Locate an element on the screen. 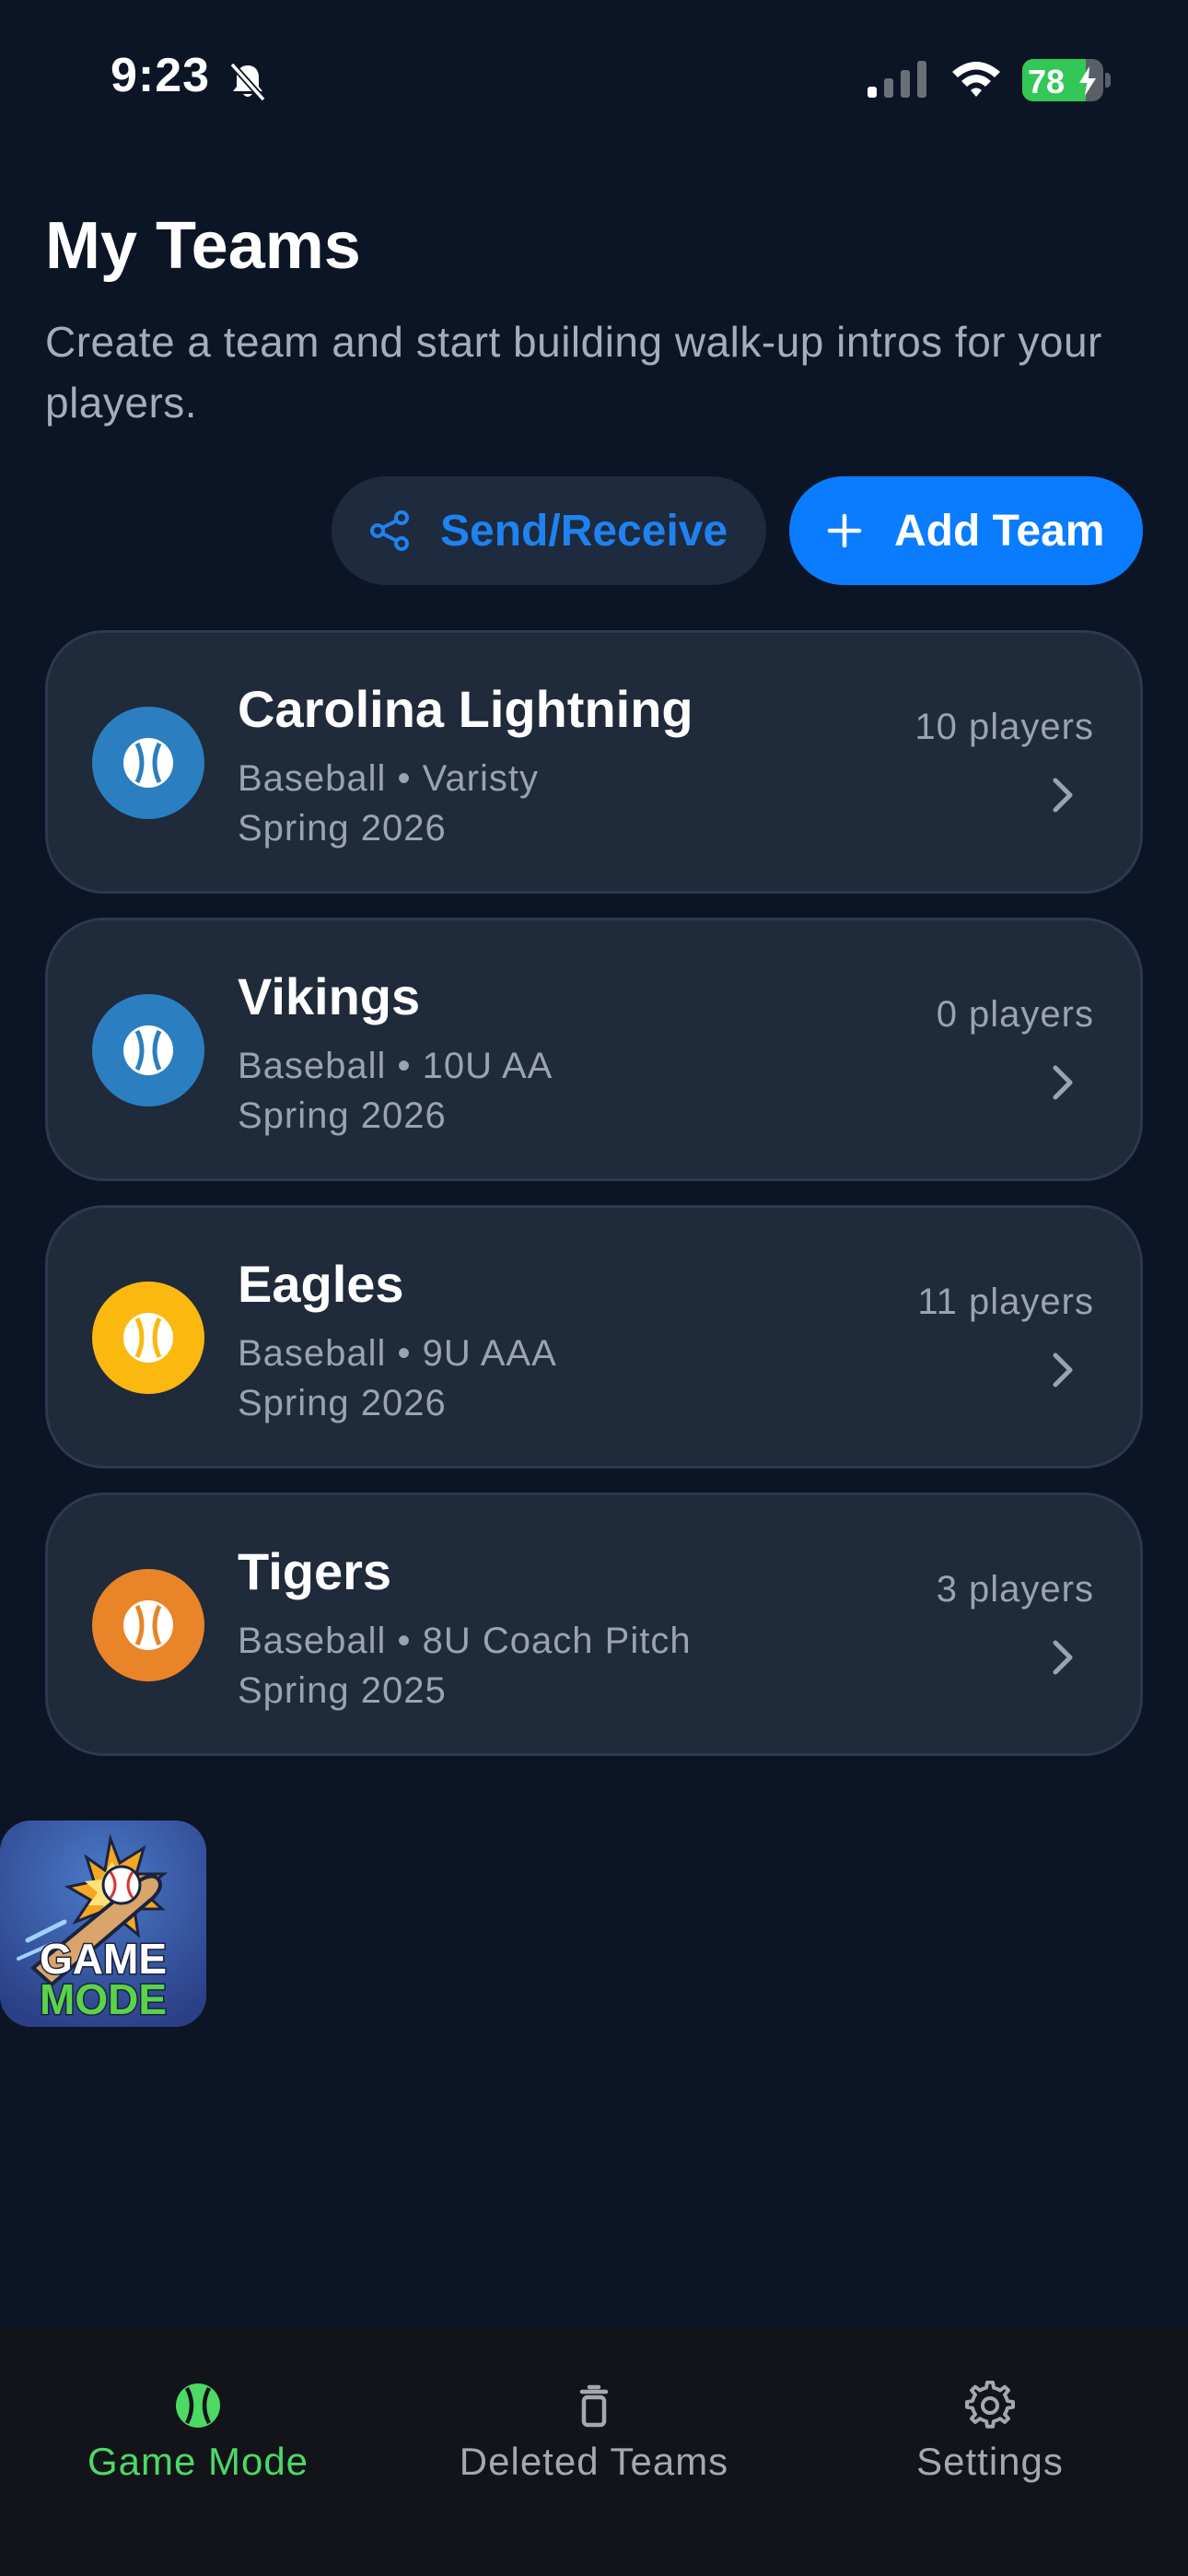  battery-charging-icon: 78 is located at coordinates (1066, 80).